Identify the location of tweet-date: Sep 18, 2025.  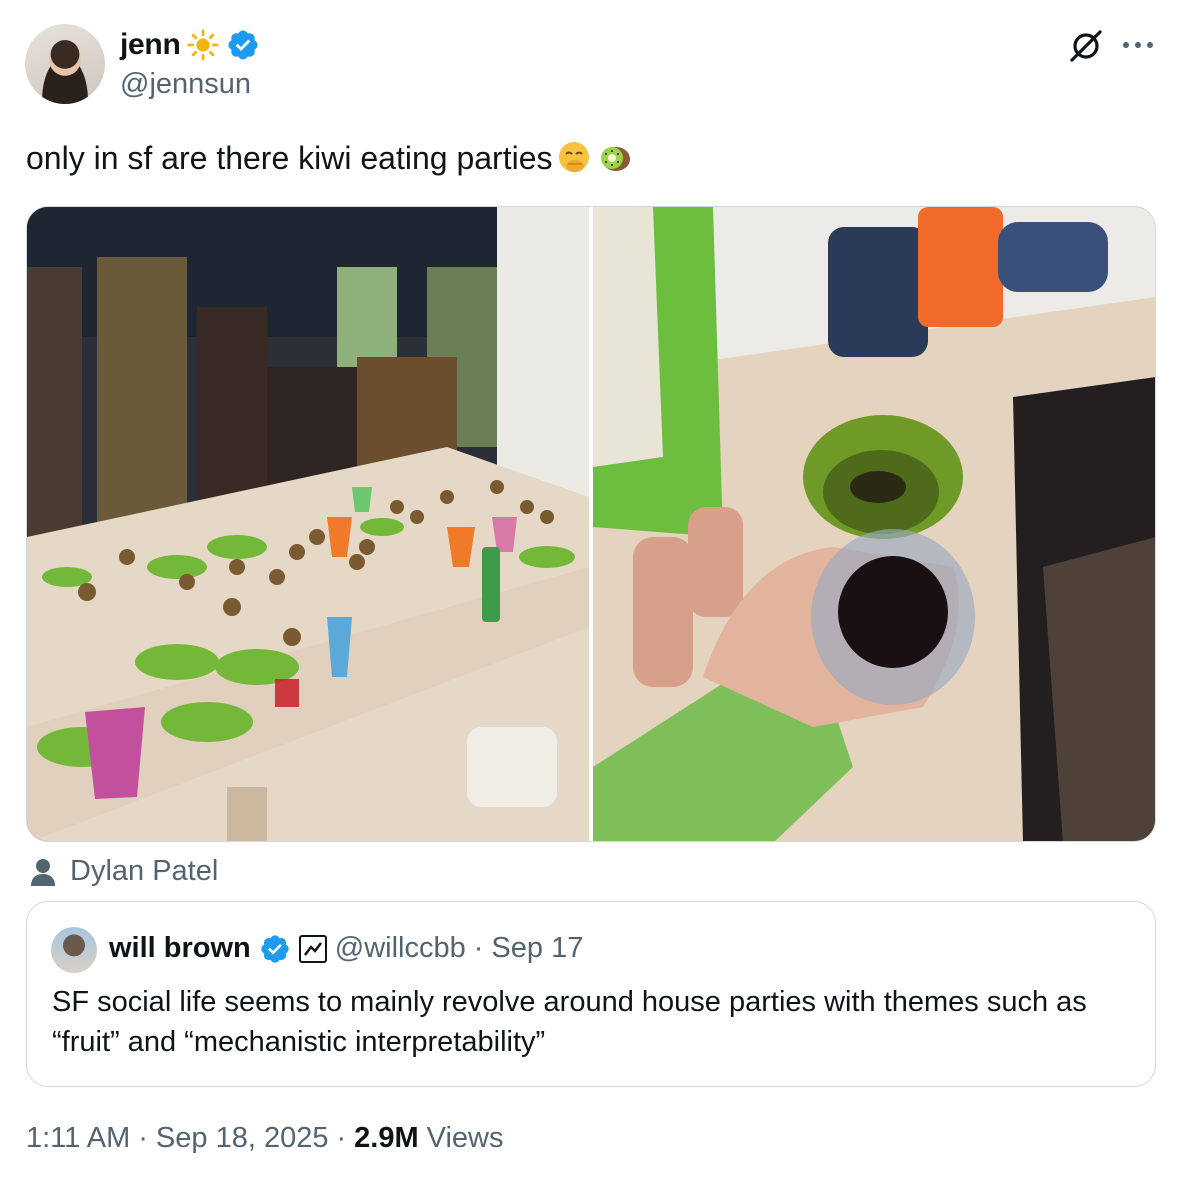
(242, 1138).